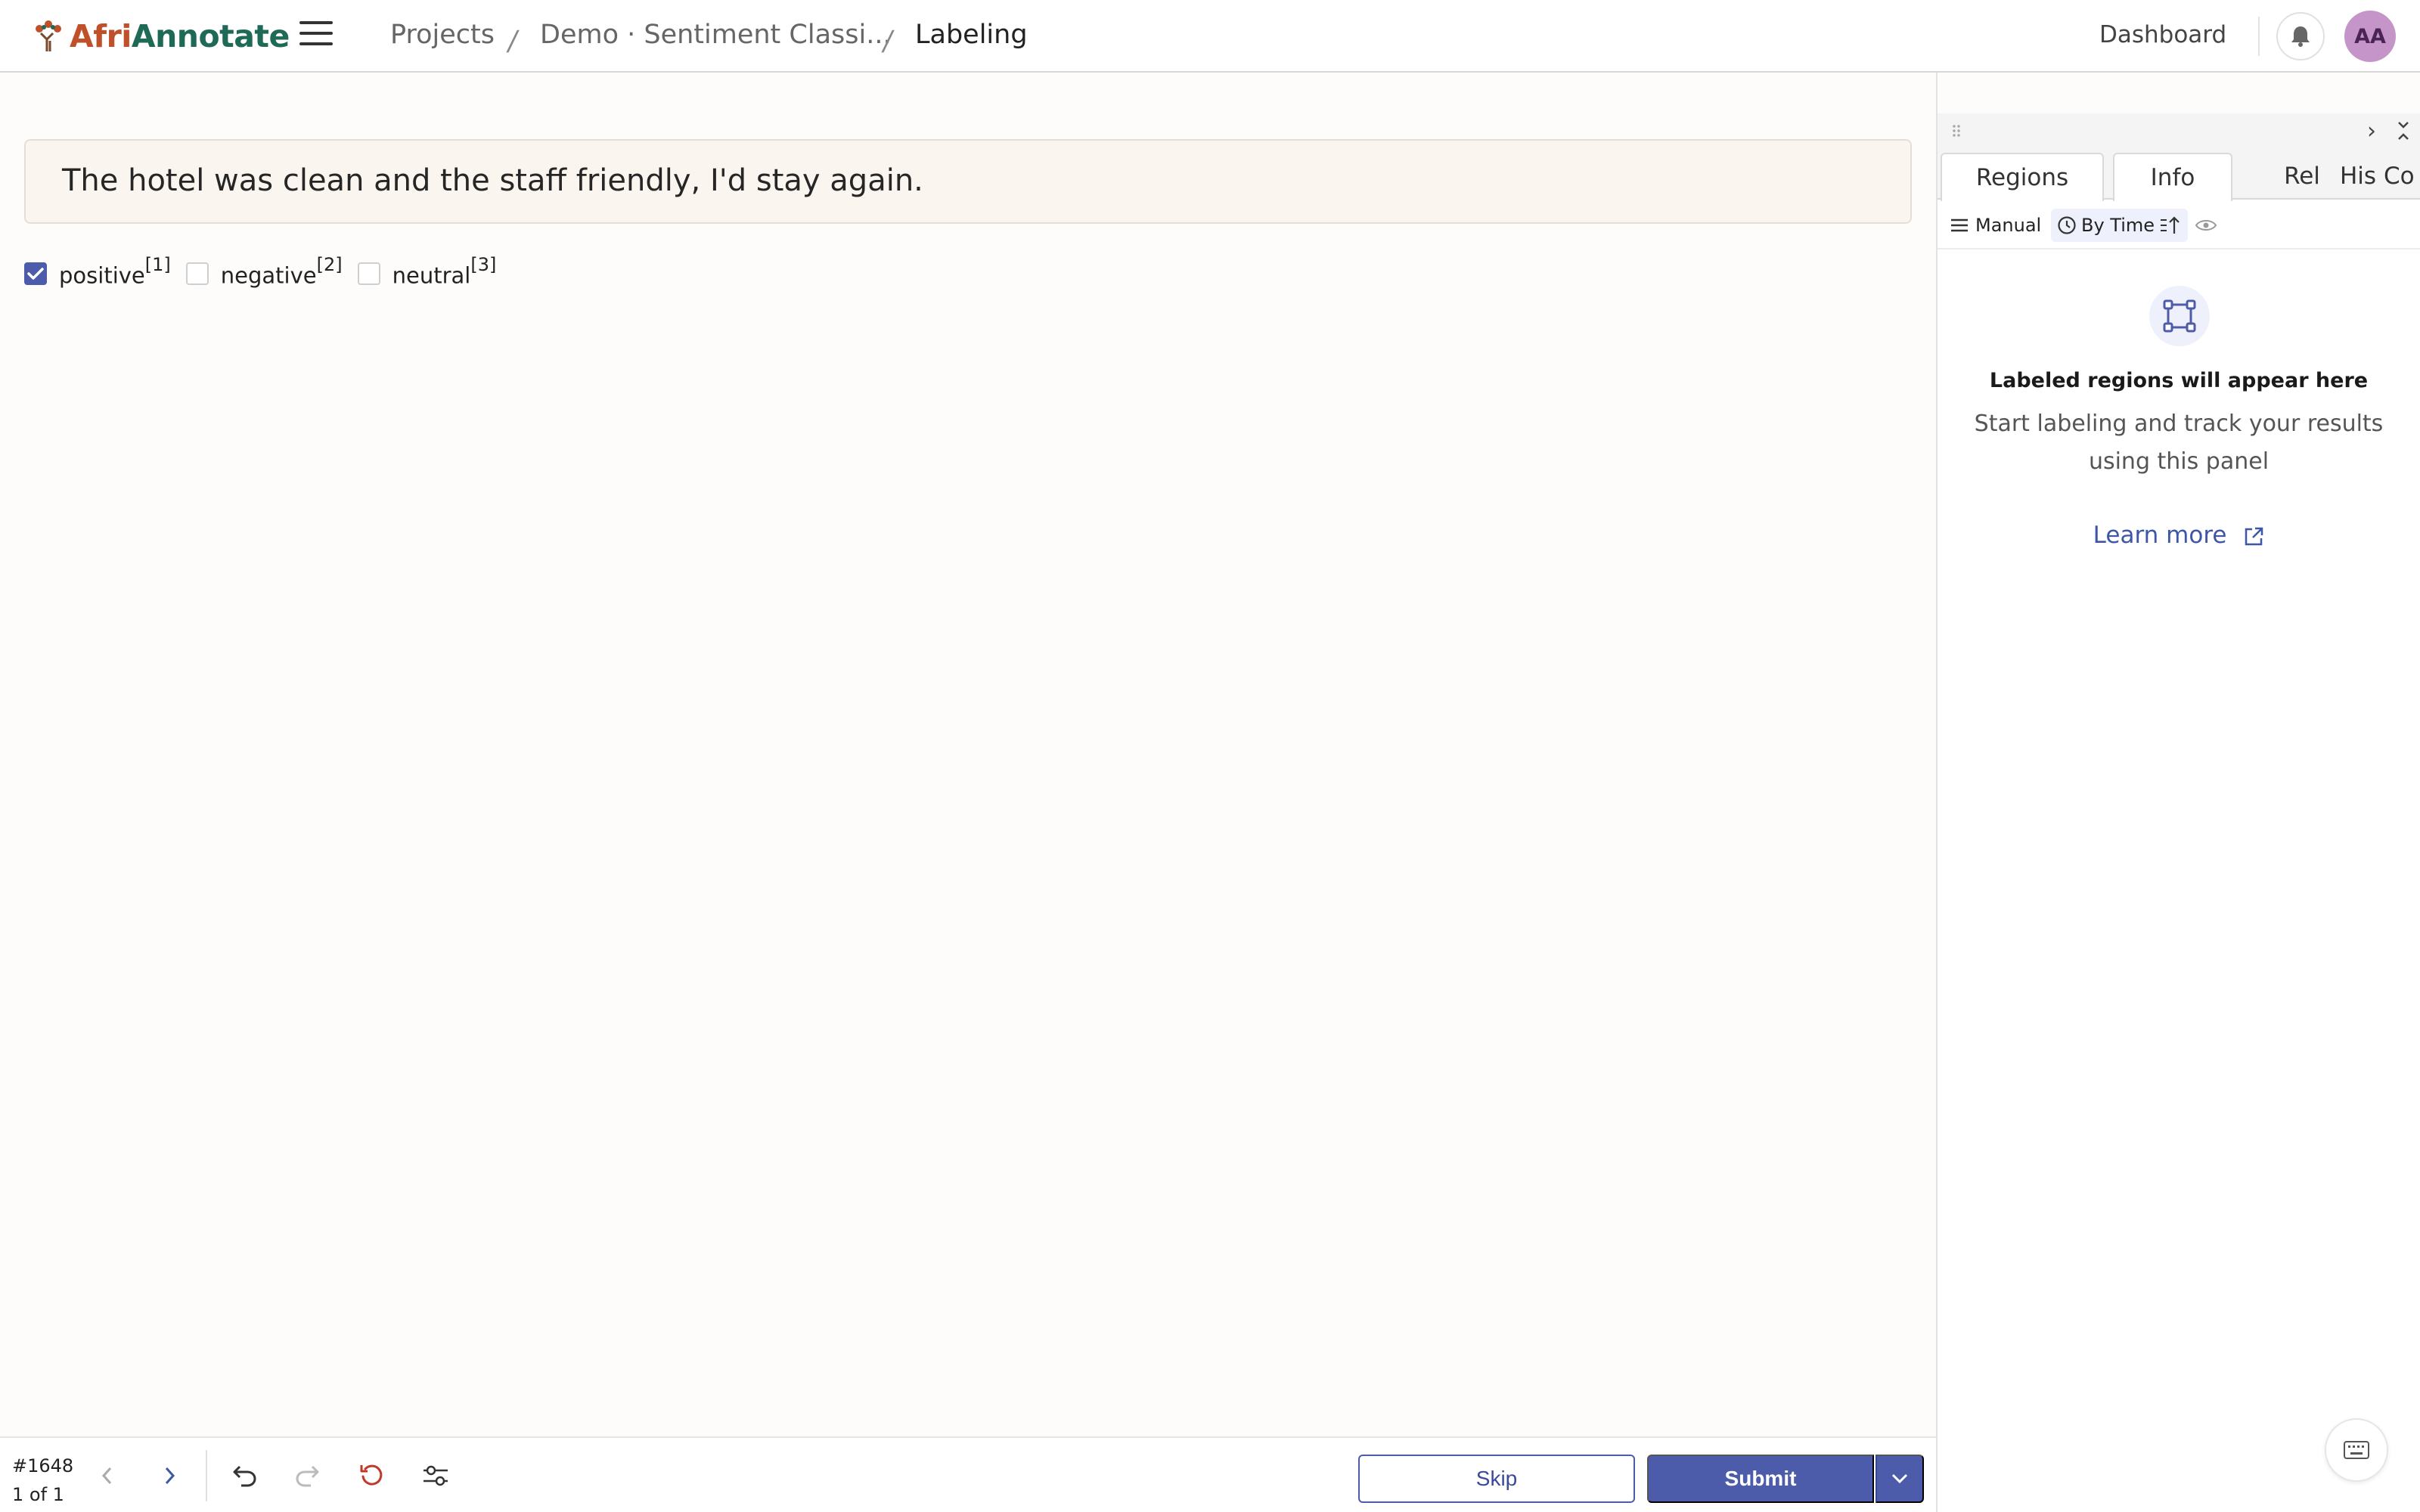 The width and height of the screenshot is (2420, 1512). I want to click on chevron-down-icon, so click(1899, 1478).